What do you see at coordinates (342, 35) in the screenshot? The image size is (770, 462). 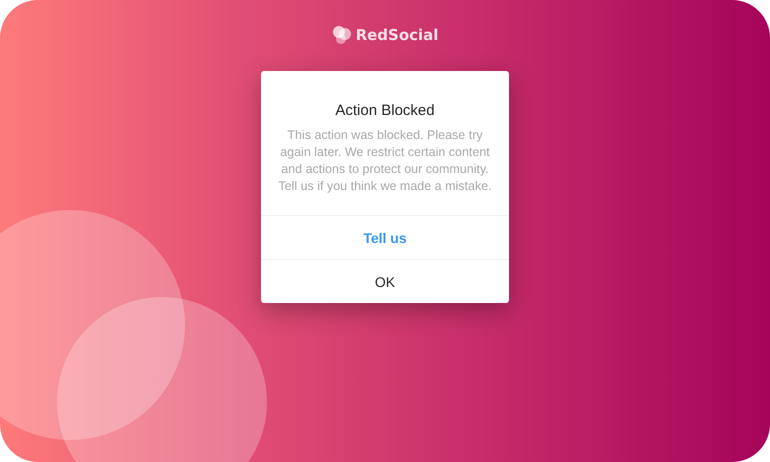 I see `bubbles-logo-icon` at bounding box center [342, 35].